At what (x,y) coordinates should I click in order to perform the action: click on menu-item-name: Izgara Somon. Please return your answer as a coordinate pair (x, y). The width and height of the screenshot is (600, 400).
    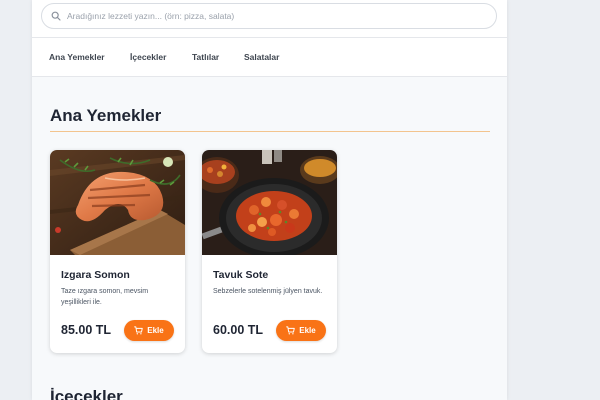
    Looking at the image, I should click on (95, 275).